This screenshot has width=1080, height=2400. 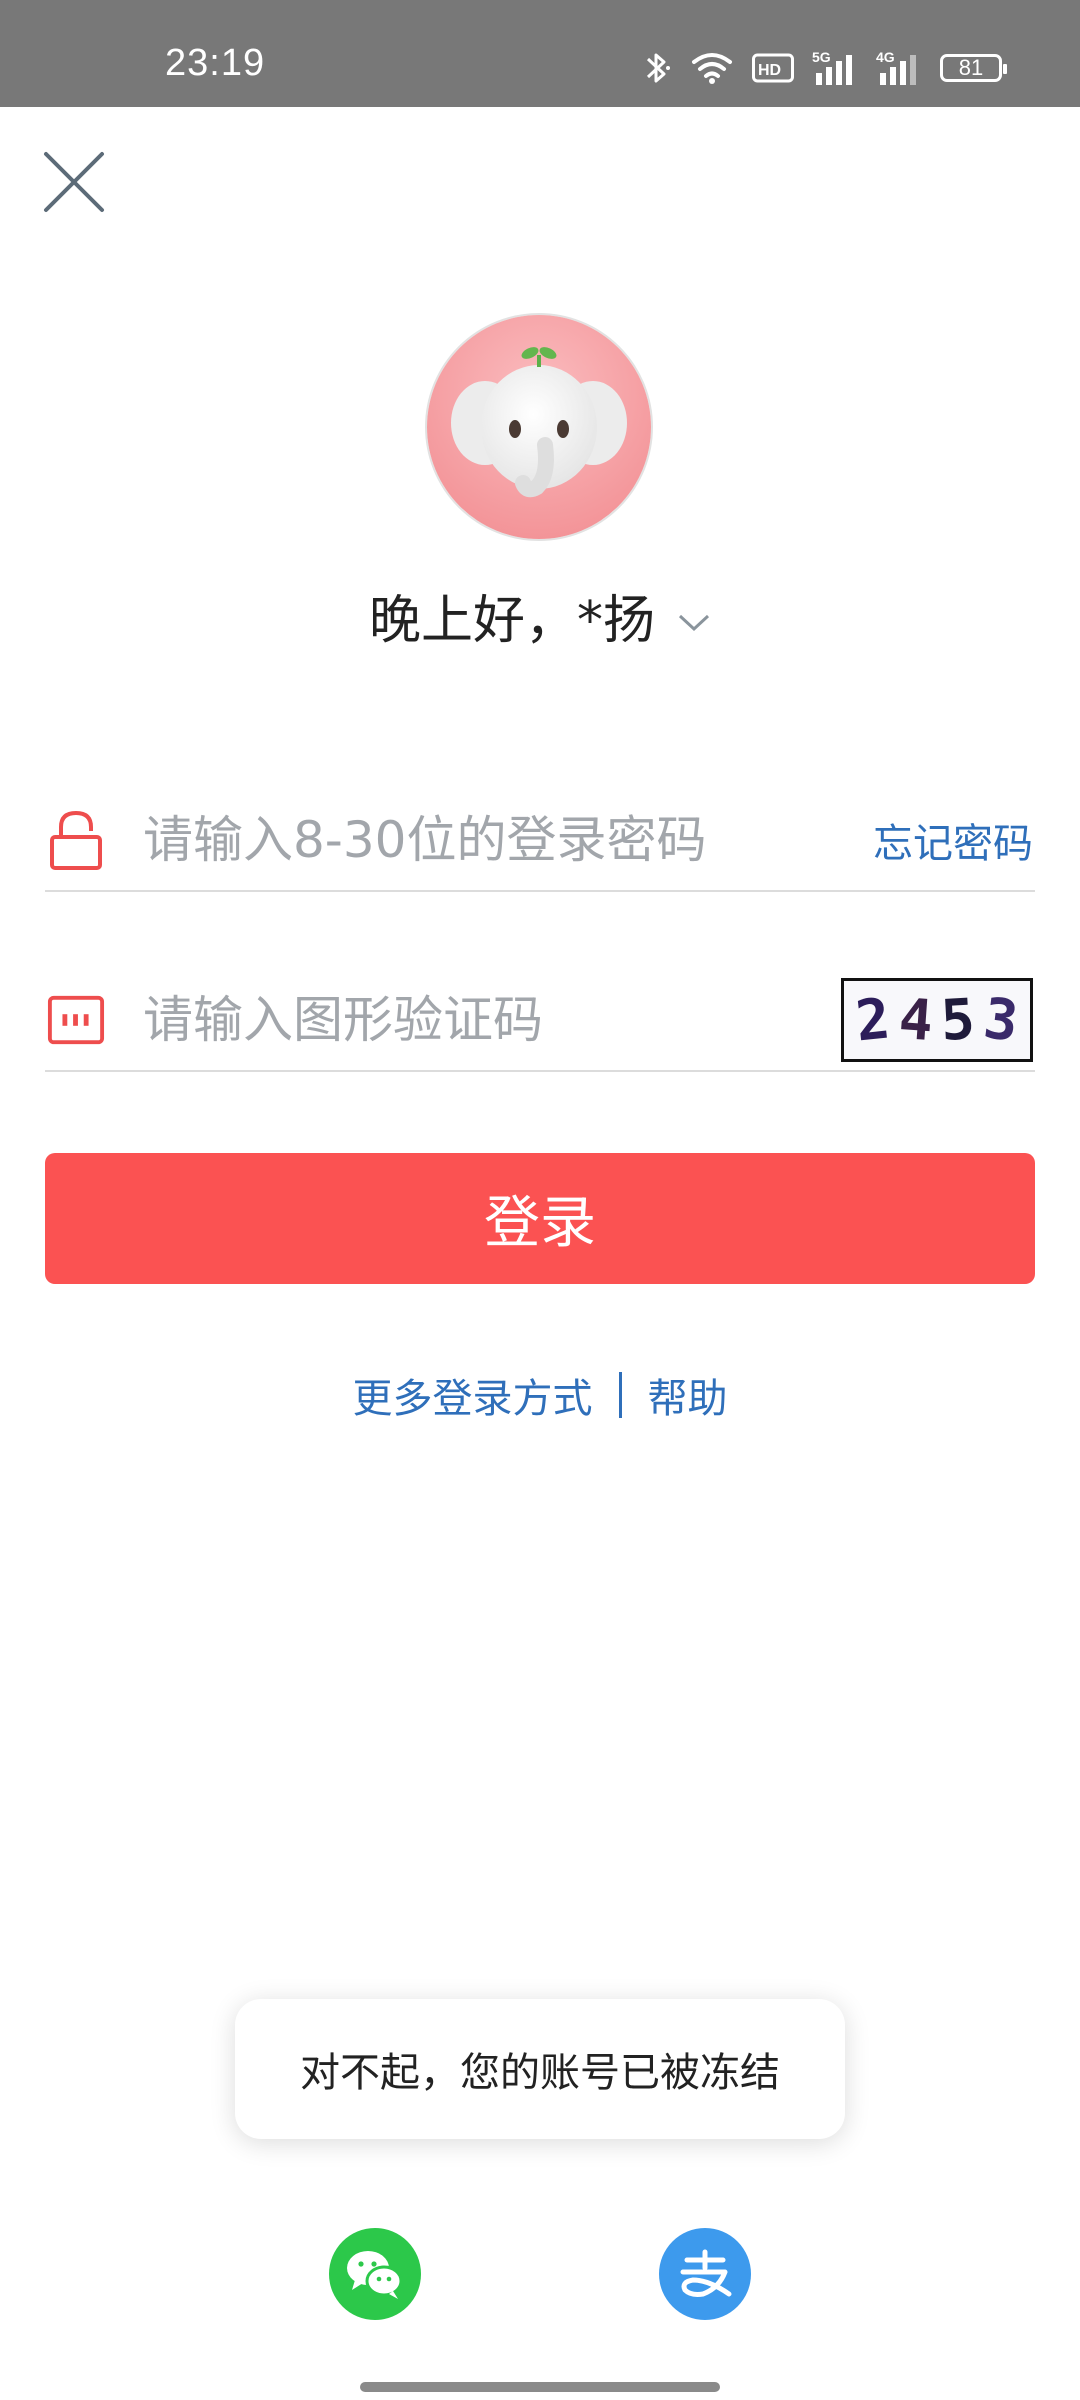 I want to click on captcha-image: 2 4 5 3, so click(x=937, y=1020).